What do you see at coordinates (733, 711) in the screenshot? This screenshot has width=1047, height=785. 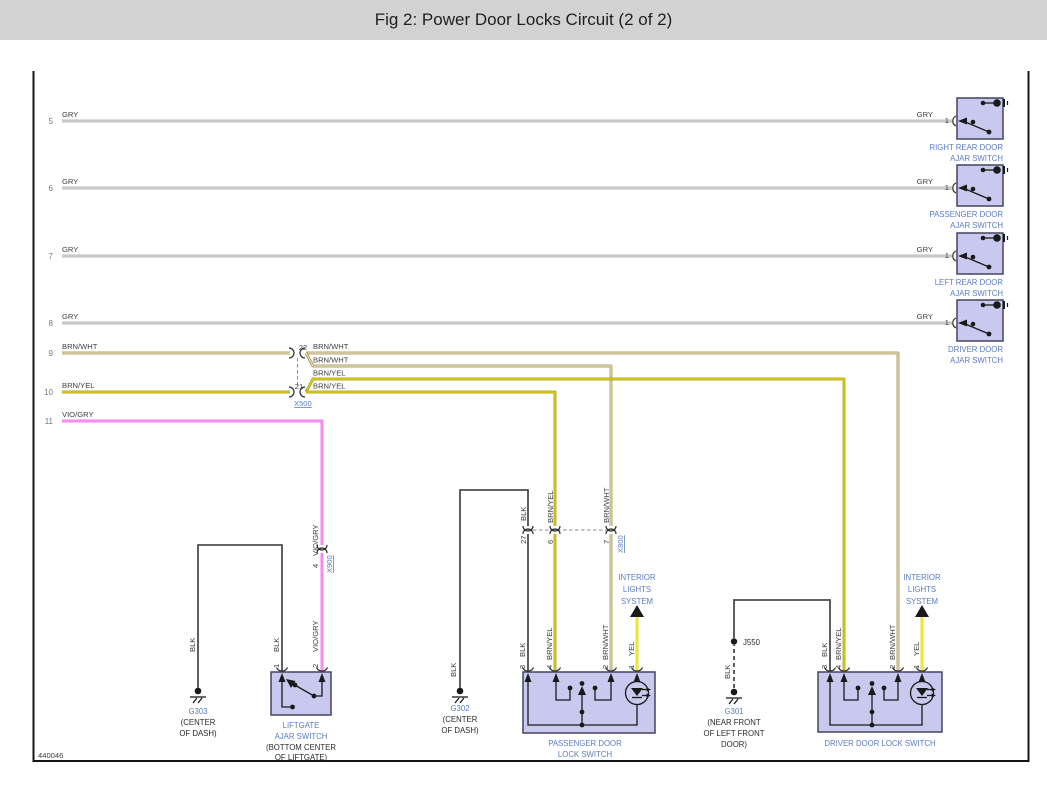 I see `svg-text: G301` at bounding box center [733, 711].